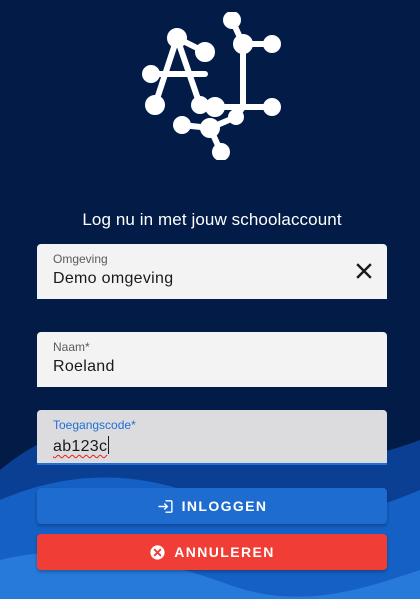  What do you see at coordinates (364, 271) in the screenshot?
I see `close-icon` at bounding box center [364, 271].